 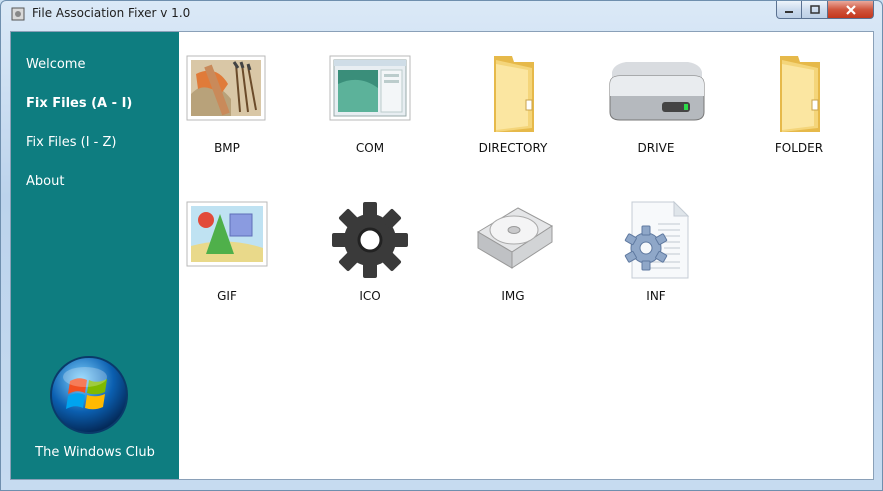 What do you see at coordinates (656, 296) in the screenshot?
I see `file-tile-label: INF` at bounding box center [656, 296].